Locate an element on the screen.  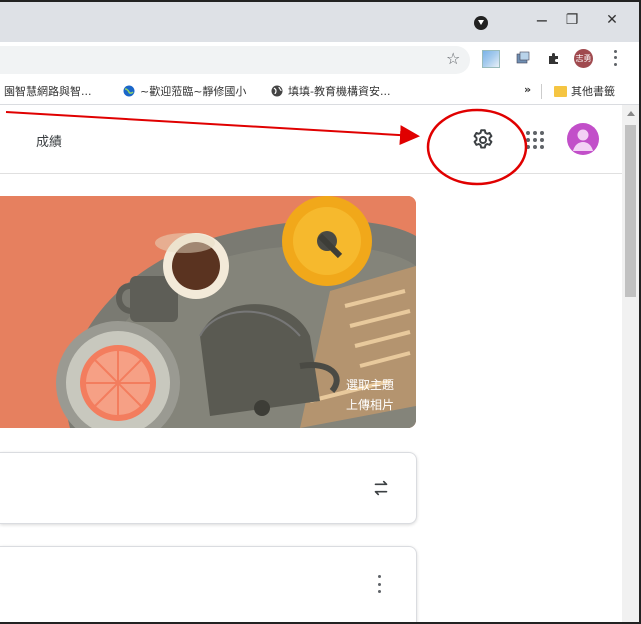
puzzle-extensions-icon is located at coordinates (554, 58).